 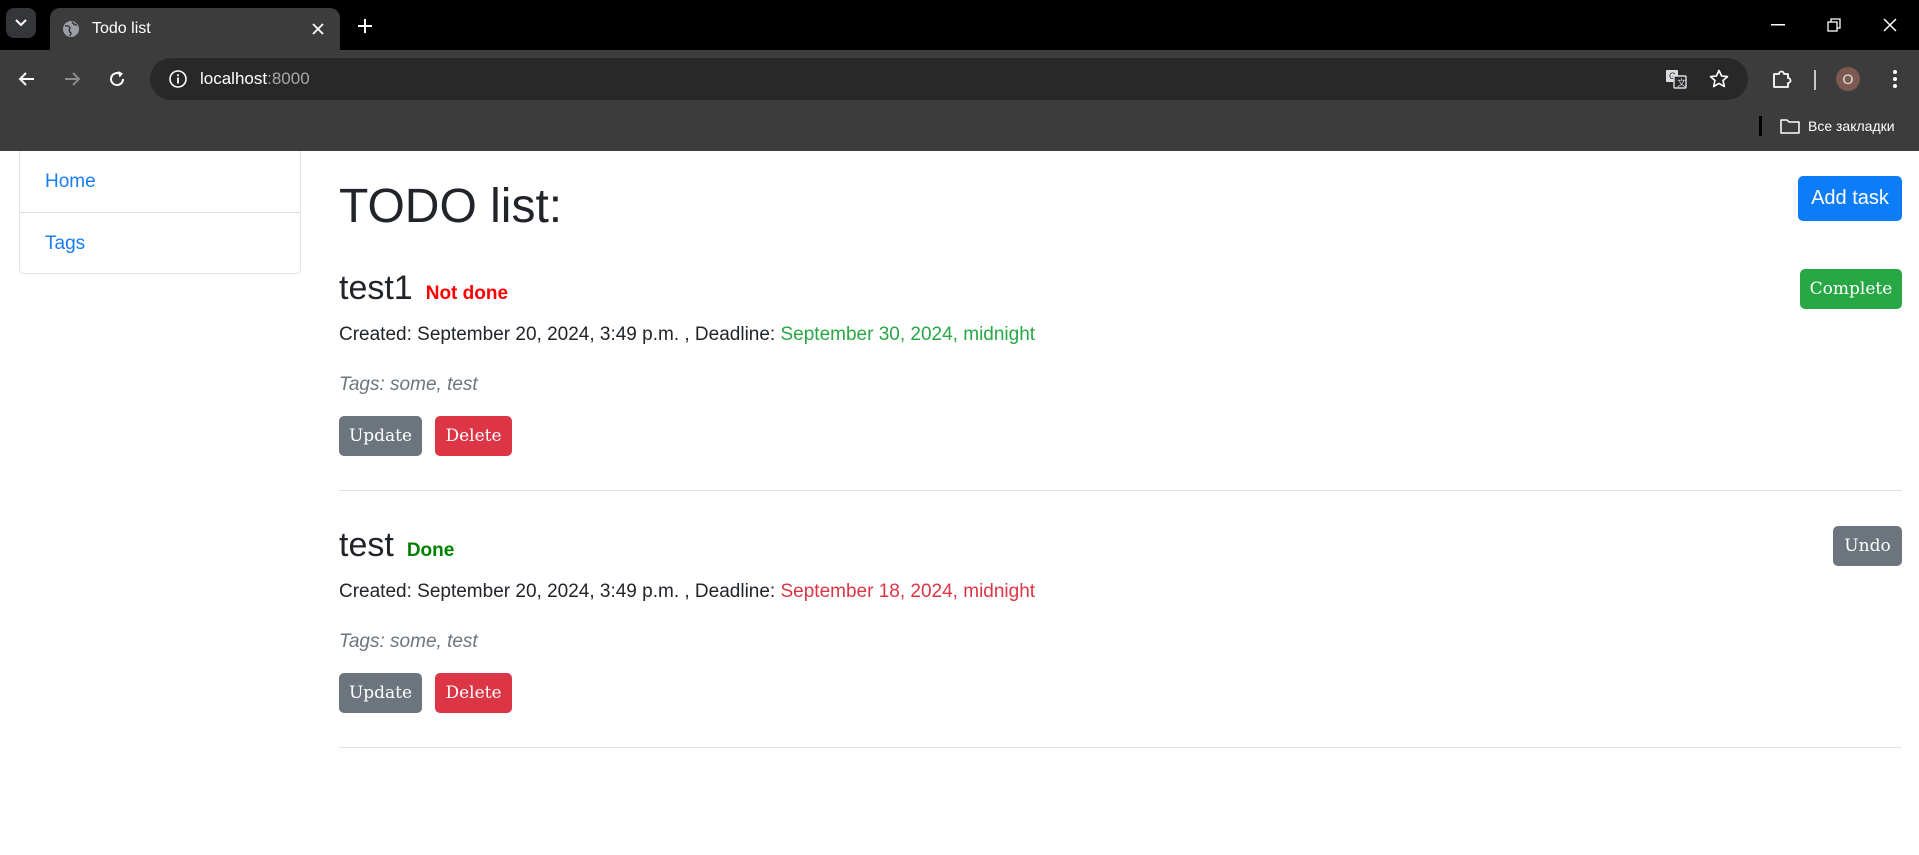 I want to click on minimize-icon, so click(x=1778, y=25).